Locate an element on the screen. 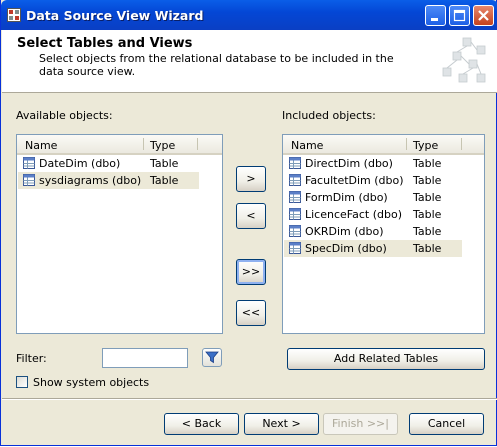 Image resolution: width=497 pixels, height=447 pixels. wizard-header-graphic is located at coordinates (464, 60).